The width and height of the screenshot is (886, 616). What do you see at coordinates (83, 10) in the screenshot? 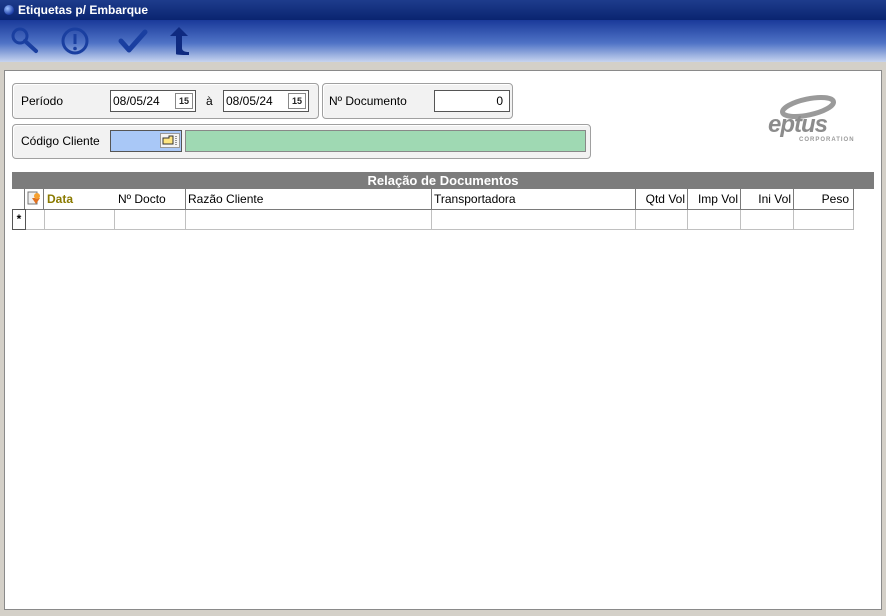
I see `window-title: Etiquetas p/ Embarque` at bounding box center [83, 10].